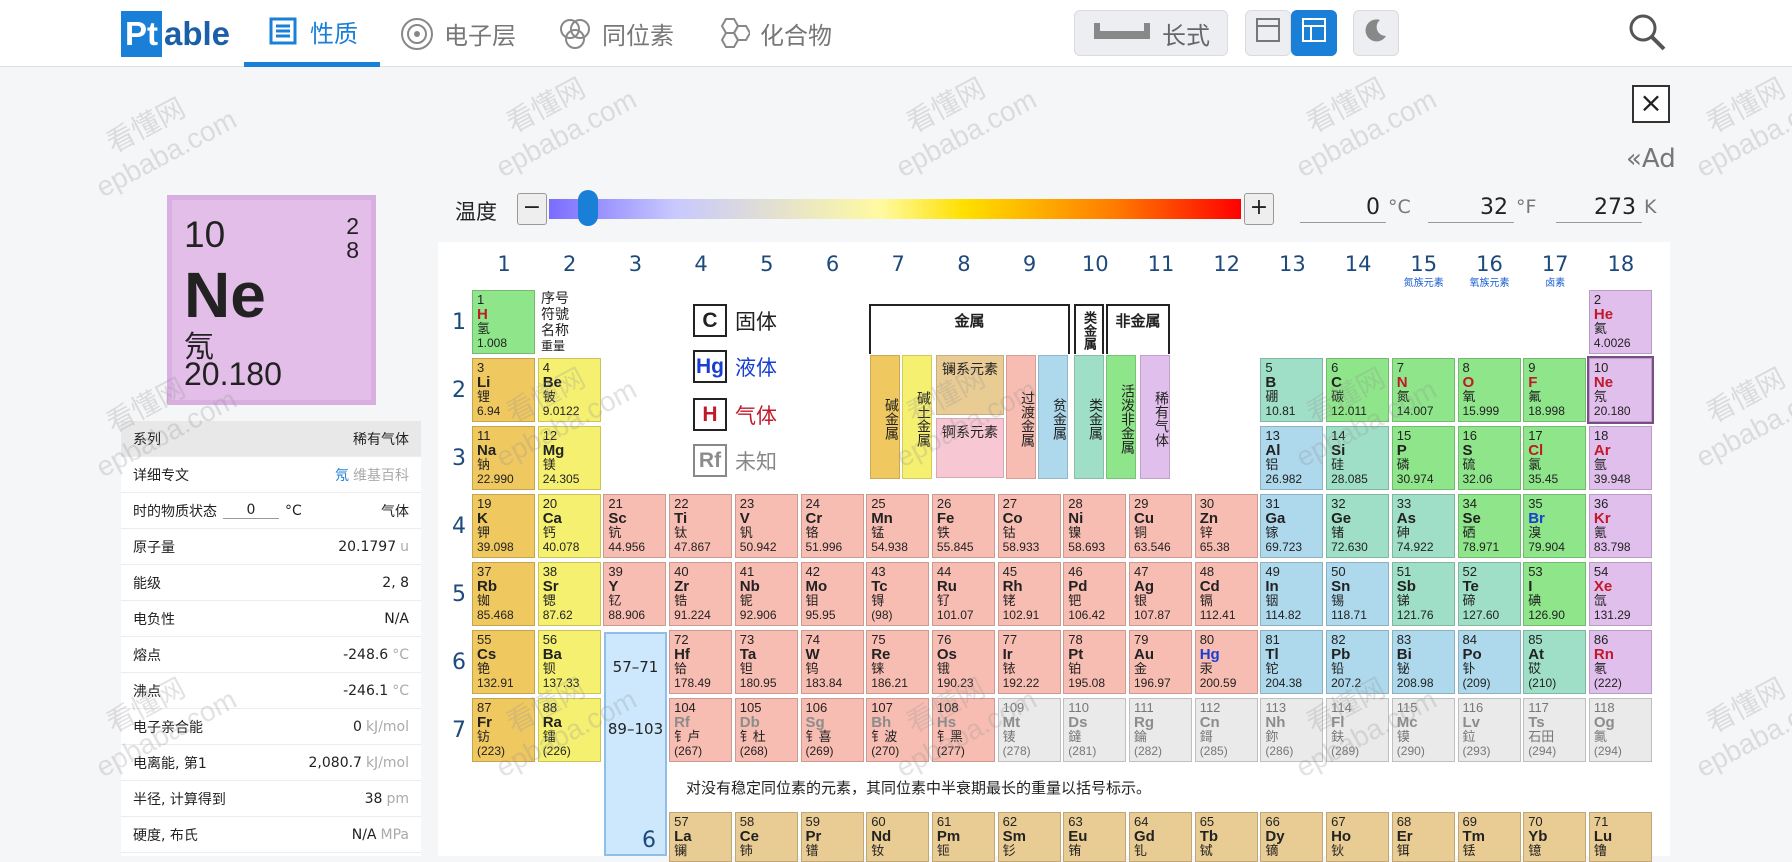 Image resolution: width=1792 pixels, height=862 pixels. What do you see at coordinates (963, 526) in the screenshot?
I see `element-cell-fe: 26 Fe 铁 55.845` at bounding box center [963, 526].